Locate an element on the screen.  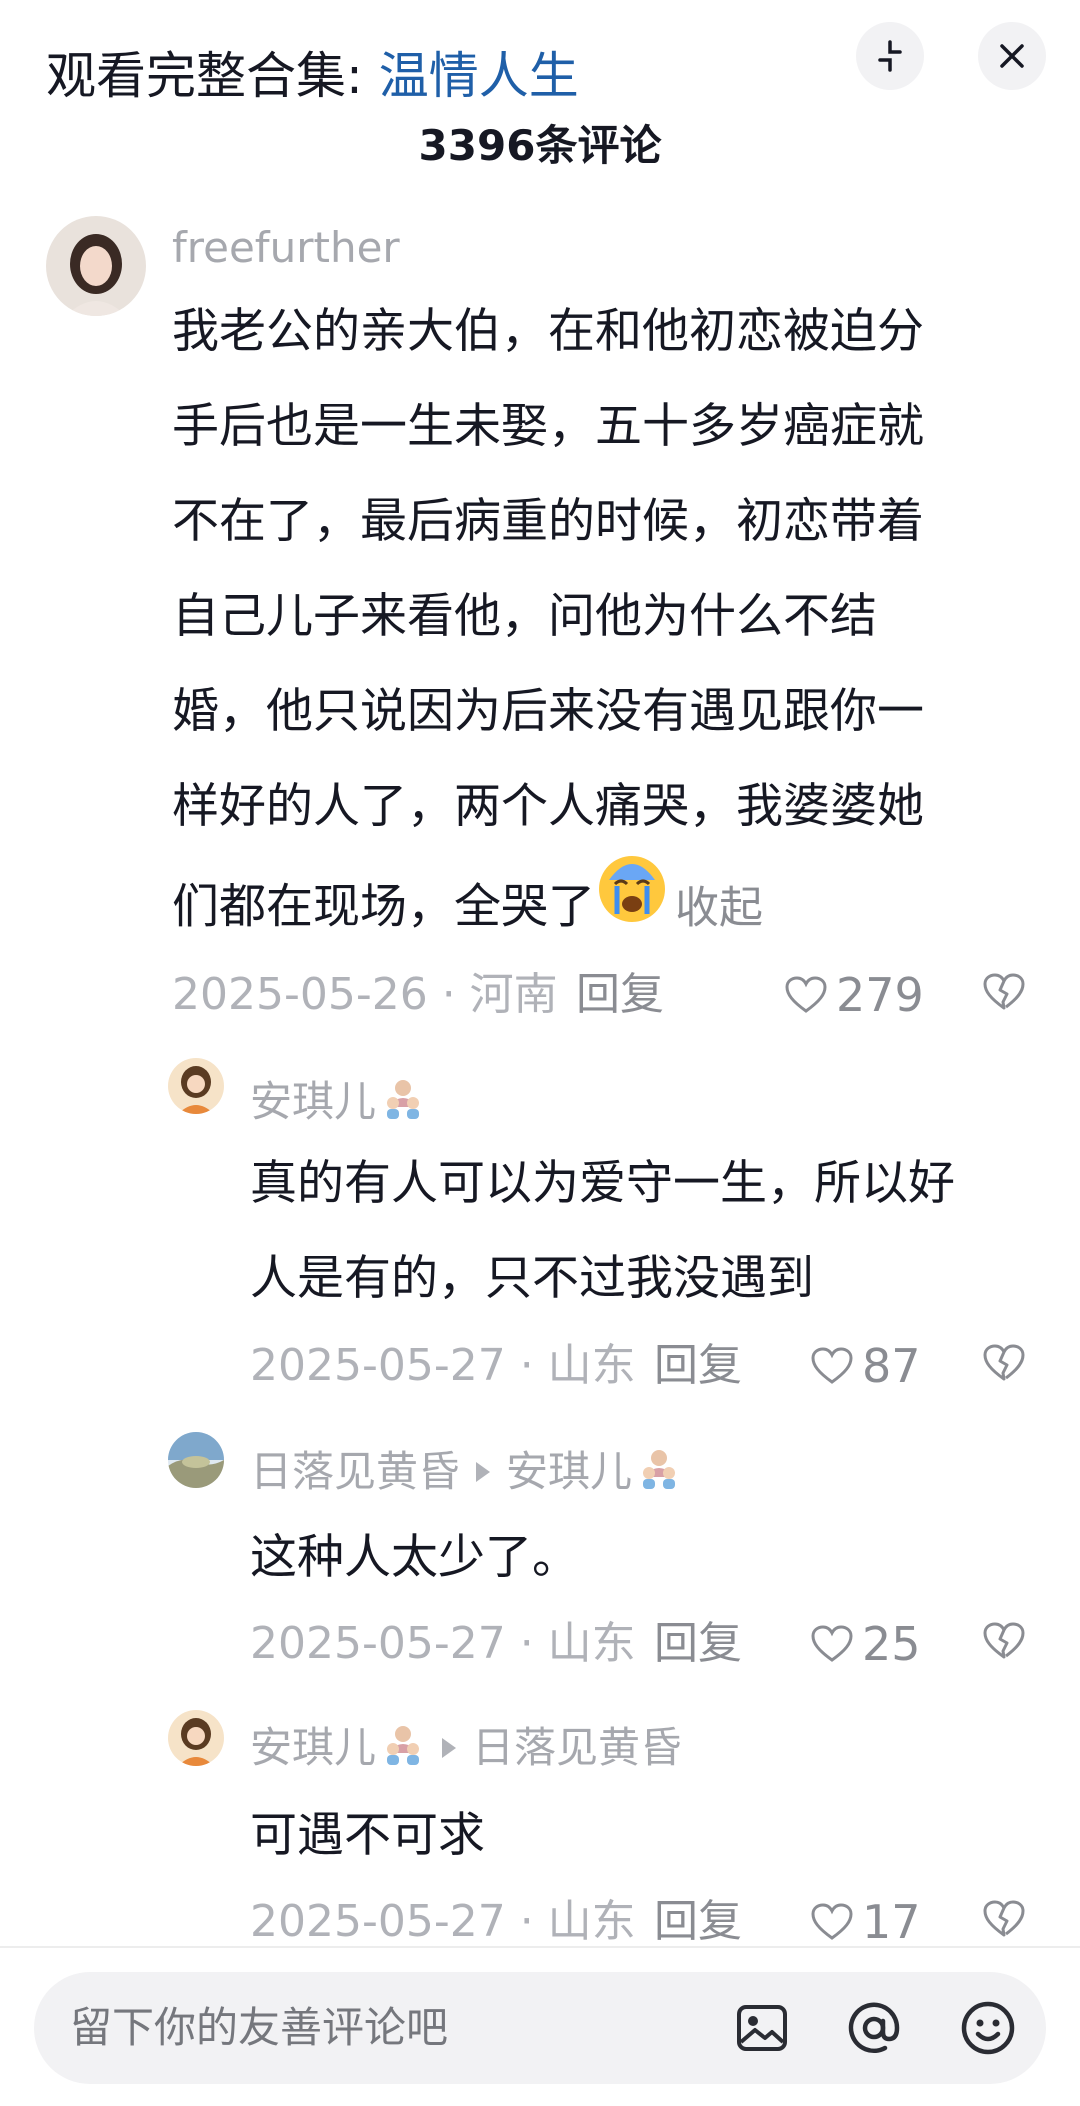
comment-line: 样好的人了，两个人痛哭，我婆婆她 is located at coordinates (548, 806).